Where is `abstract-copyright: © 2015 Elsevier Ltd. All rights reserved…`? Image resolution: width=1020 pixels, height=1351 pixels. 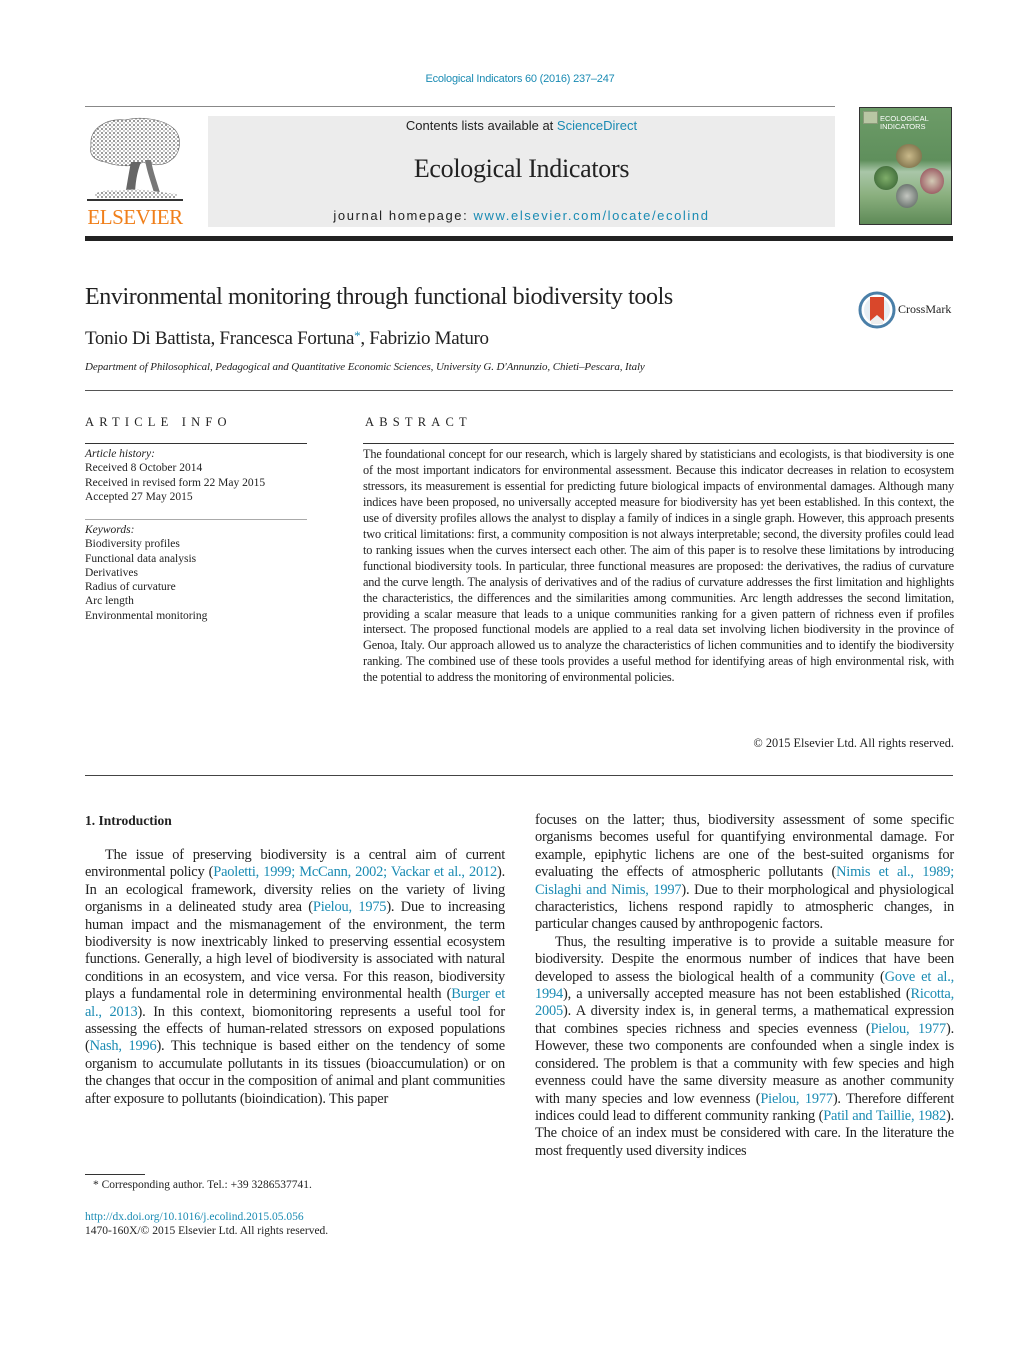
abstract-copyright: © 2015 Elsevier Ltd. All rights reserved… is located at coordinates (853, 743).